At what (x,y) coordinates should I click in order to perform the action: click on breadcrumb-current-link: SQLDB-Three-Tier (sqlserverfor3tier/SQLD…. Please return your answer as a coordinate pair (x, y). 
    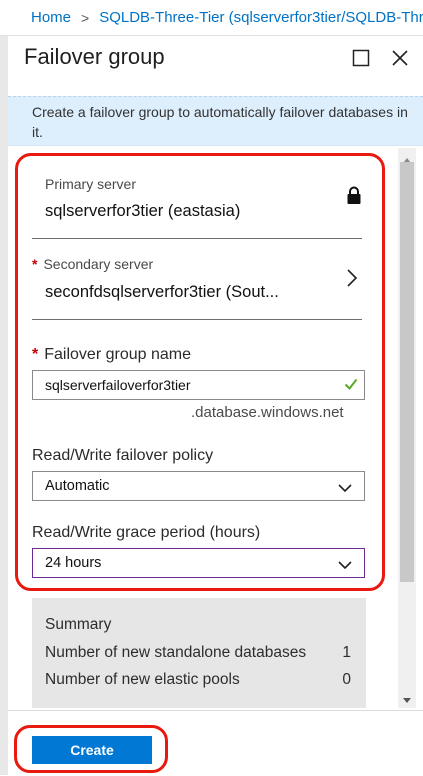
    Looking at the image, I should click on (261, 17).